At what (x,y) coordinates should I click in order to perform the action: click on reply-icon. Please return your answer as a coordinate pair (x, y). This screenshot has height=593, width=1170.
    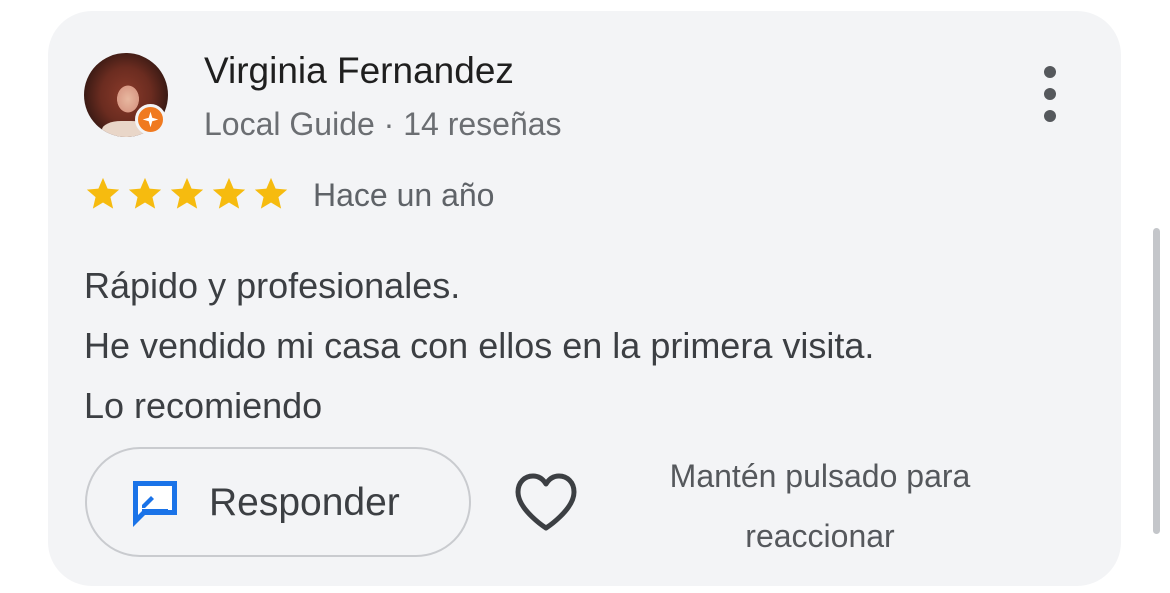
    Looking at the image, I should click on (155, 504).